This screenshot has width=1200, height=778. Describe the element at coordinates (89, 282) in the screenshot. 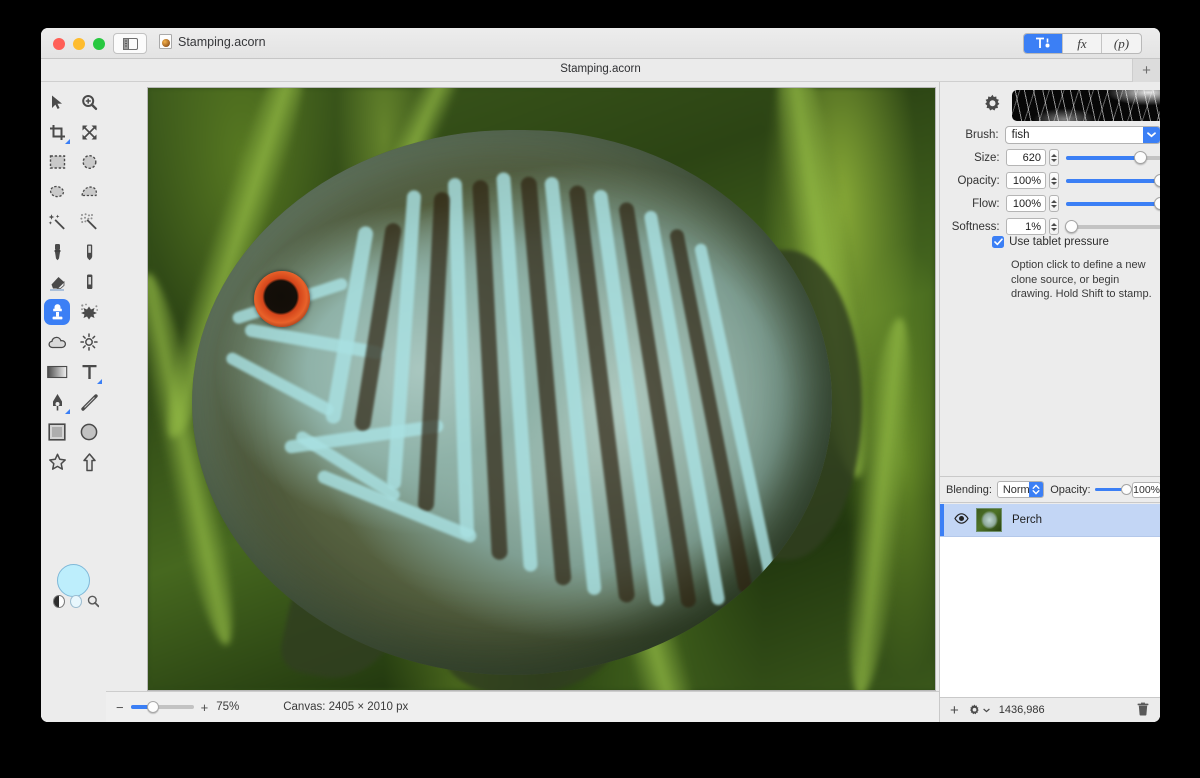

I see `tool-smudge` at that location.